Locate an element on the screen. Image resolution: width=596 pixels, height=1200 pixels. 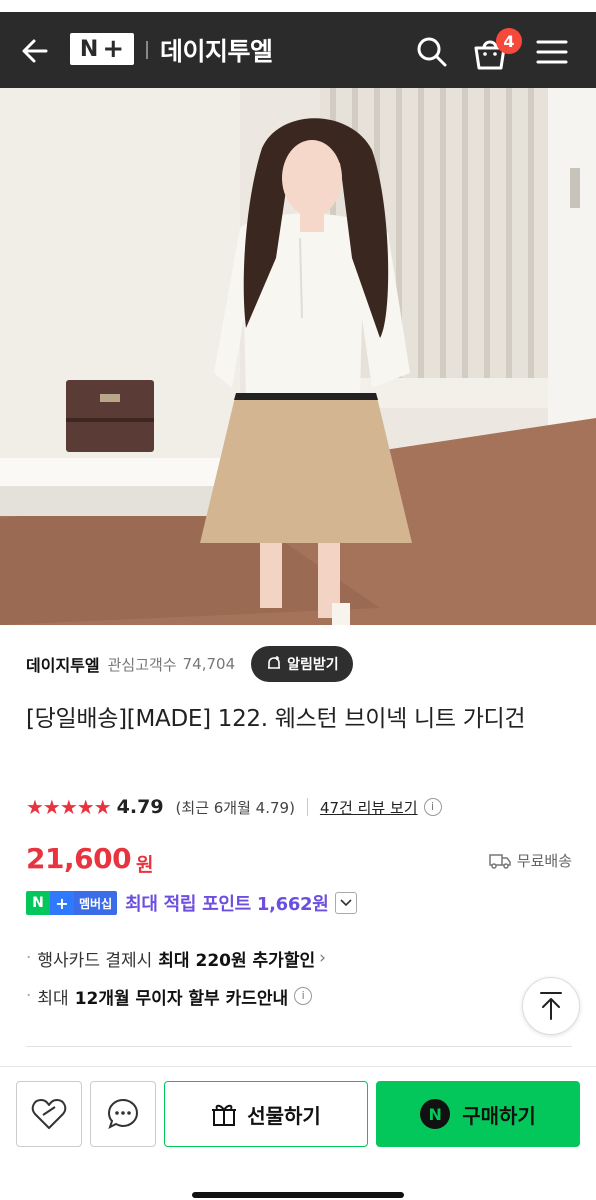
scroll-to-top-button is located at coordinates (551, 1006).